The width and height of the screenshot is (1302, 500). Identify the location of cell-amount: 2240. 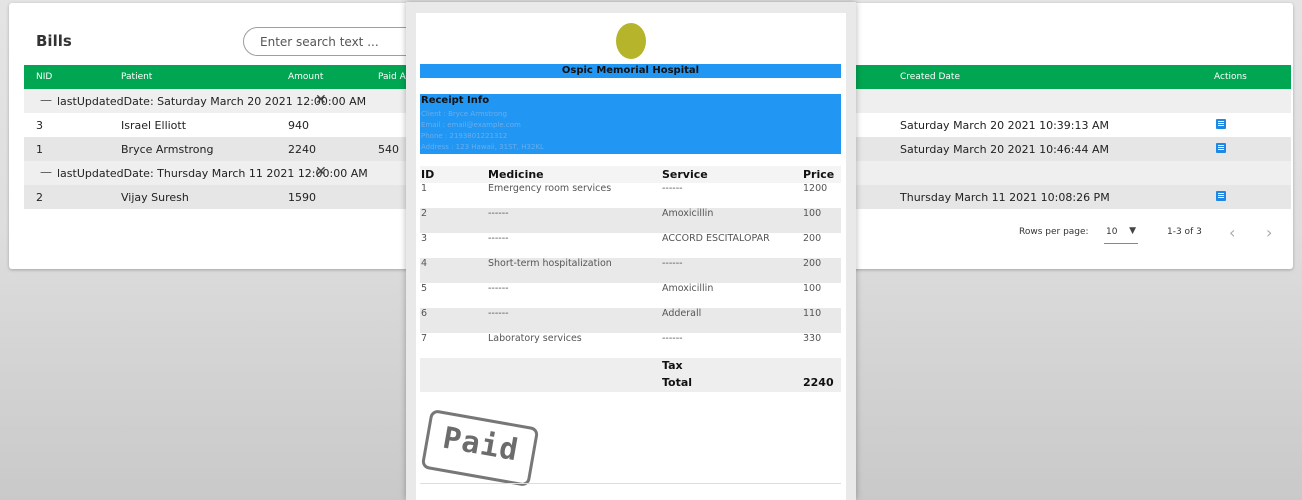
(302, 149).